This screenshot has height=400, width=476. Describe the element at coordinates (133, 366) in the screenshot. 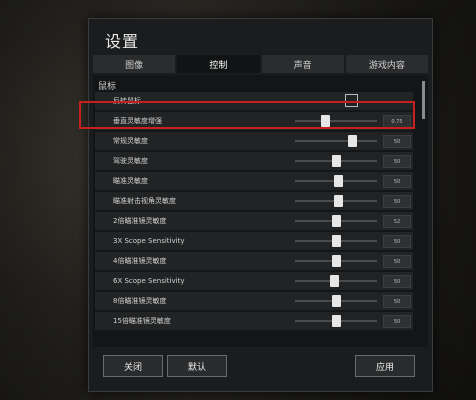

I see `close-button: 关闭` at that location.